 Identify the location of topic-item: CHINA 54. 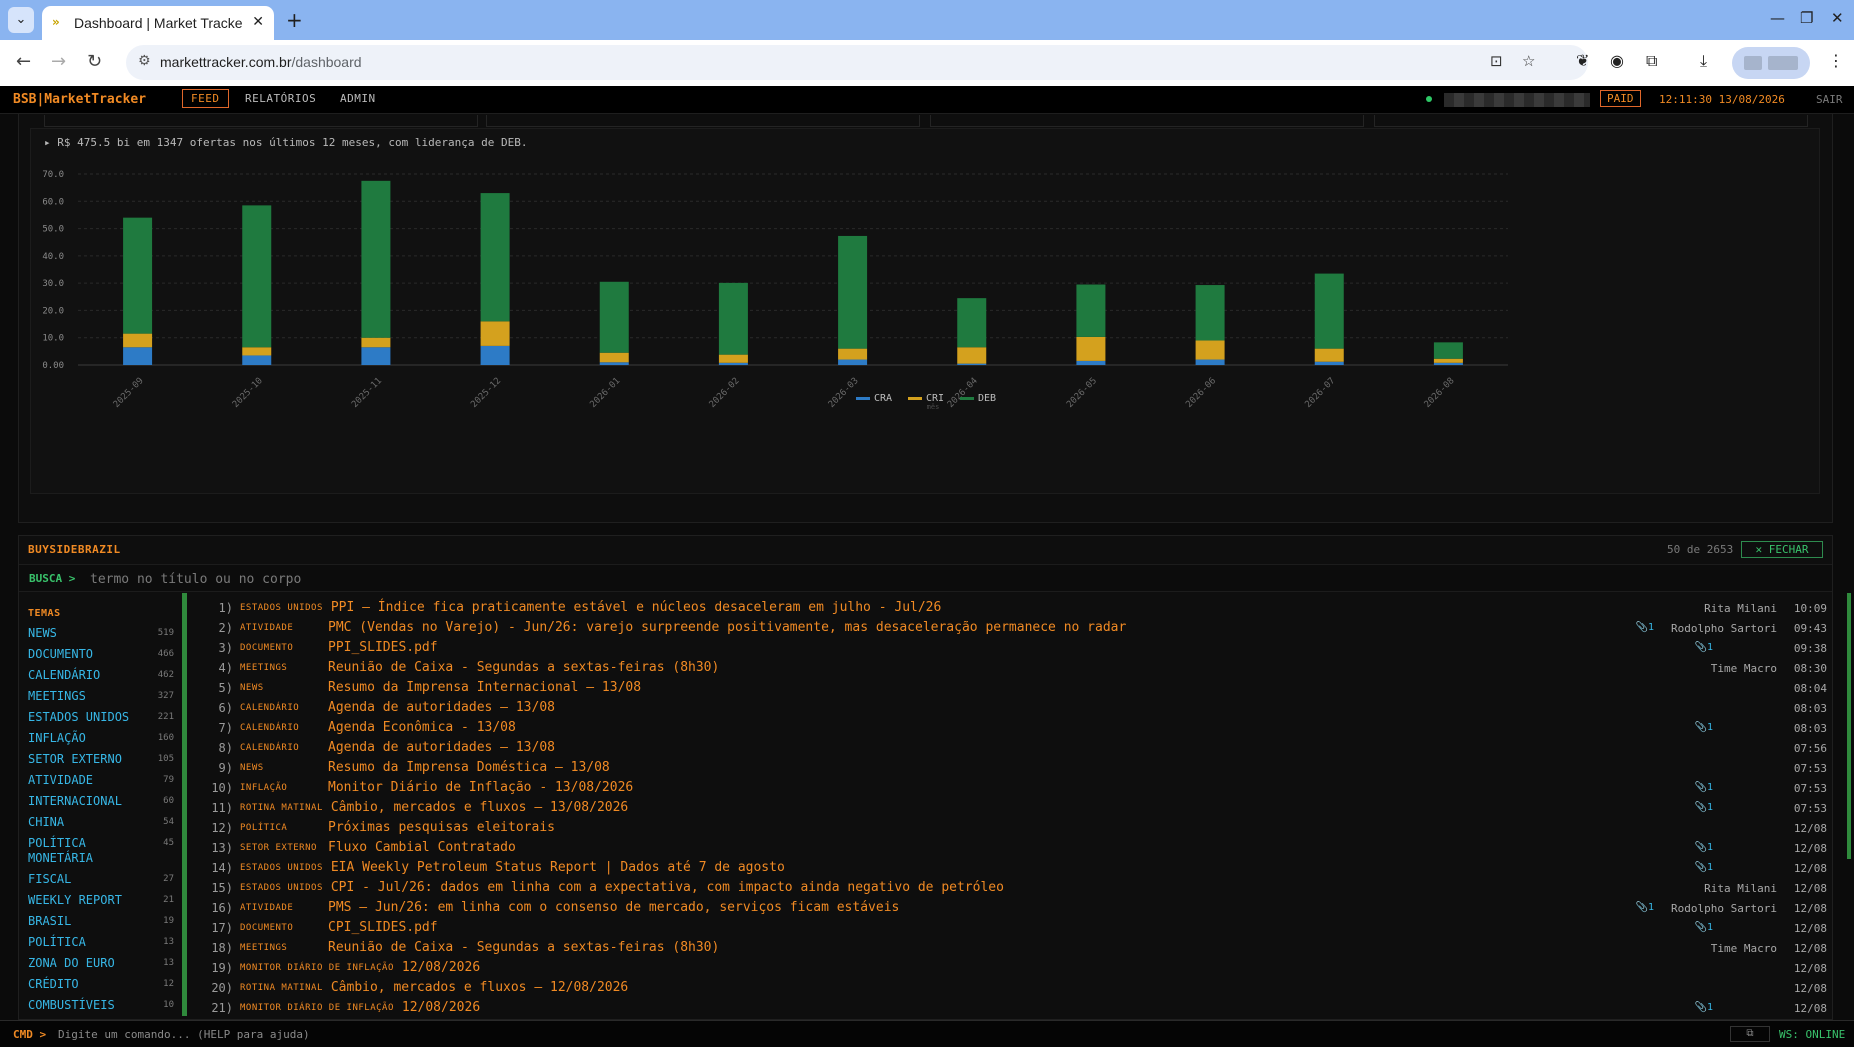
(101, 822).